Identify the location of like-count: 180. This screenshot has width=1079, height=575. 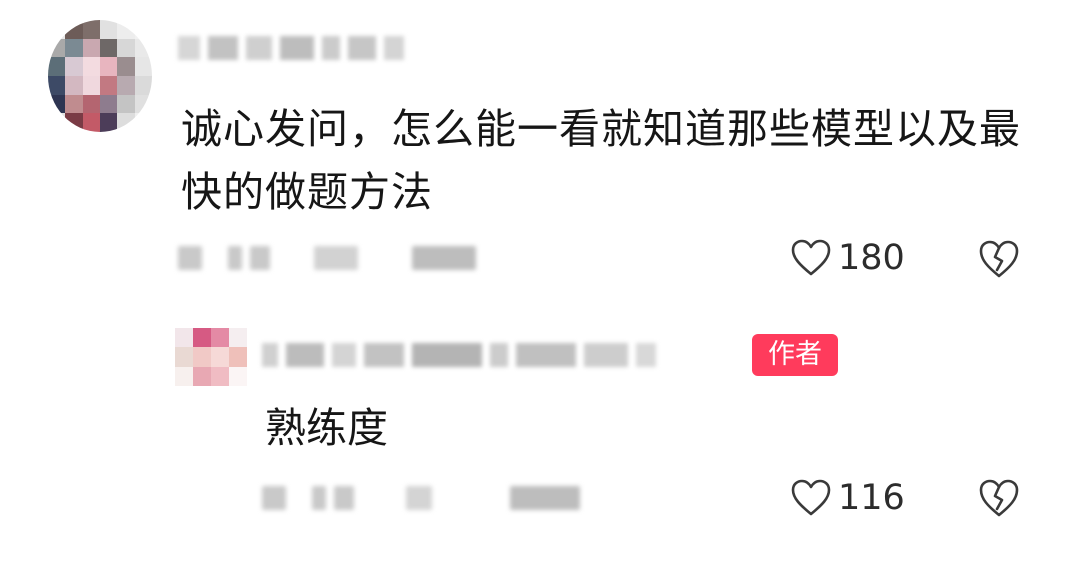
(871, 258).